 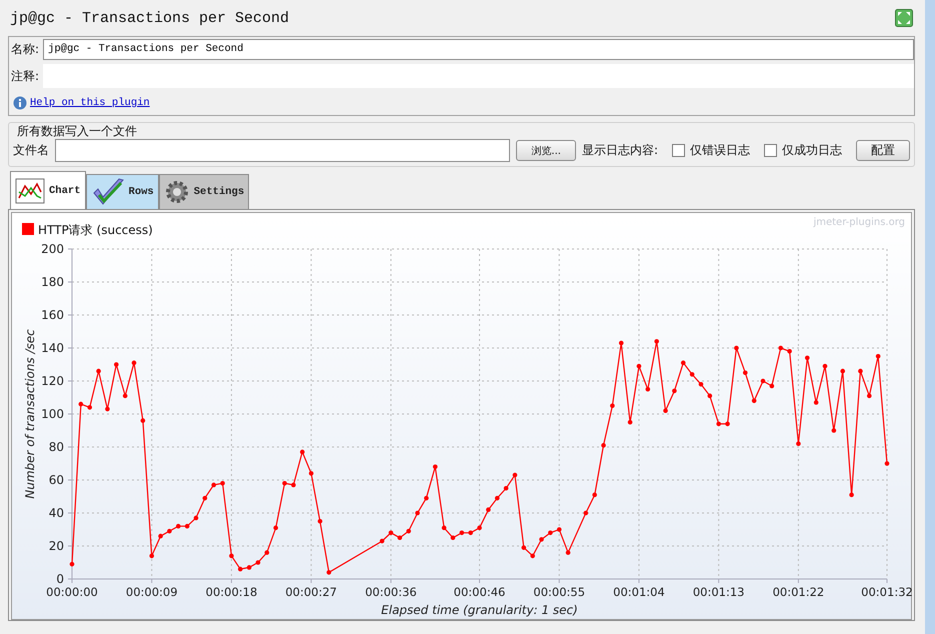 I want to click on info-icon, so click(x=20, y=103).